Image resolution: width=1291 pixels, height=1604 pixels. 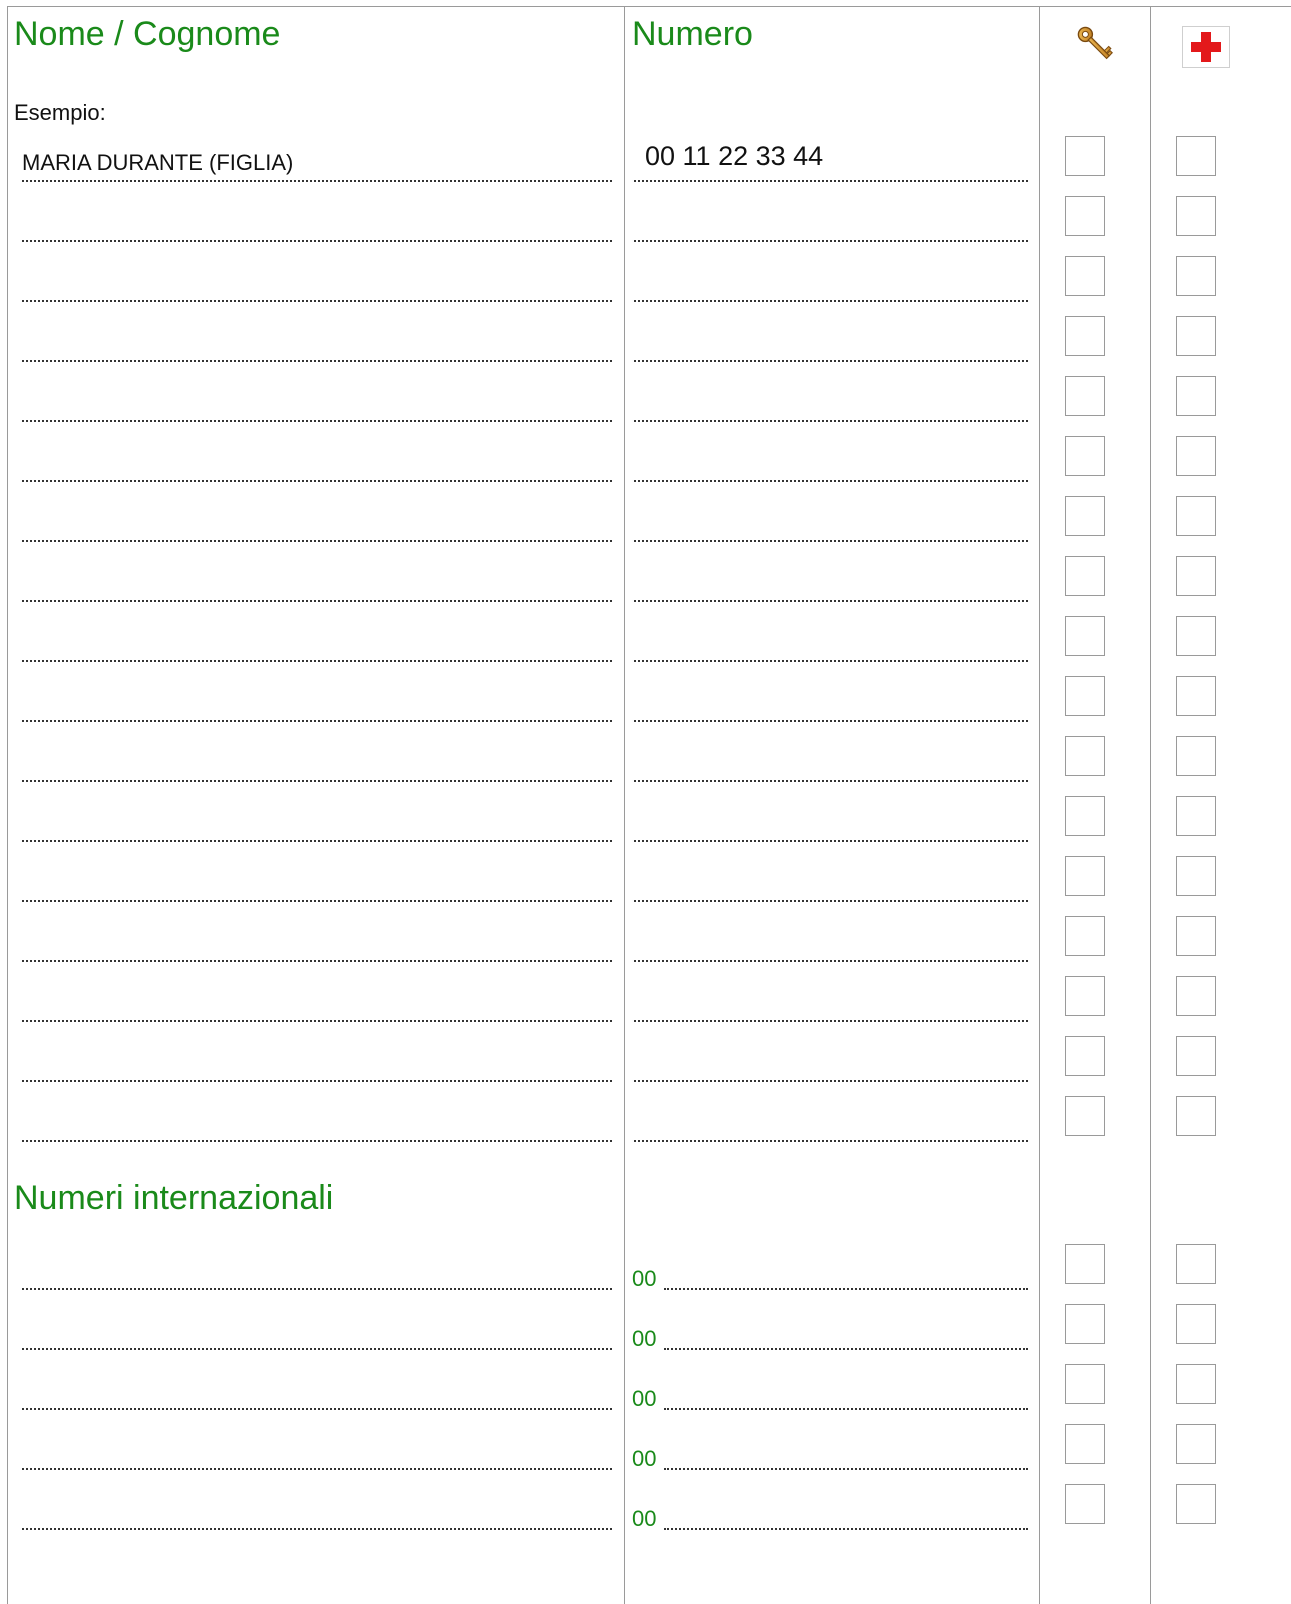 What do you see at coordinates (60, 112) in the screenshot?
I see `example-label: Esempio:` at bounding box center [60, 112].